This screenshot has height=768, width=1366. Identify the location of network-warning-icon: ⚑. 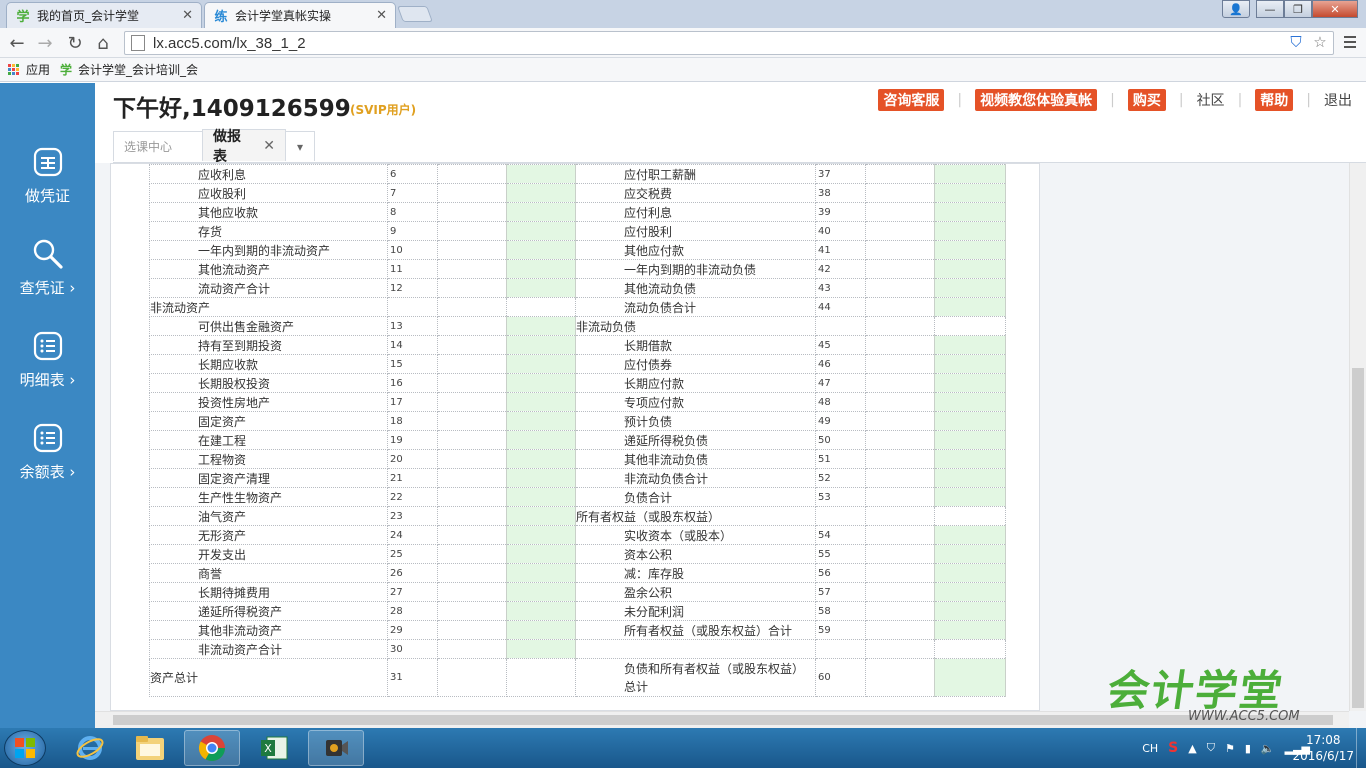
(1230, 748).